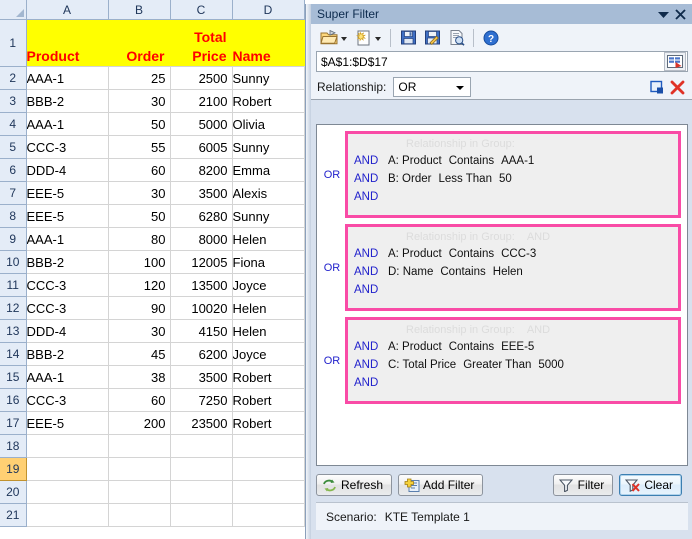 This screenshot has height=539, width=692. What do you see at coordinates (13, 262) in the screenshot?
I see `row-header-10: 10` at bounding box center [13, 262].